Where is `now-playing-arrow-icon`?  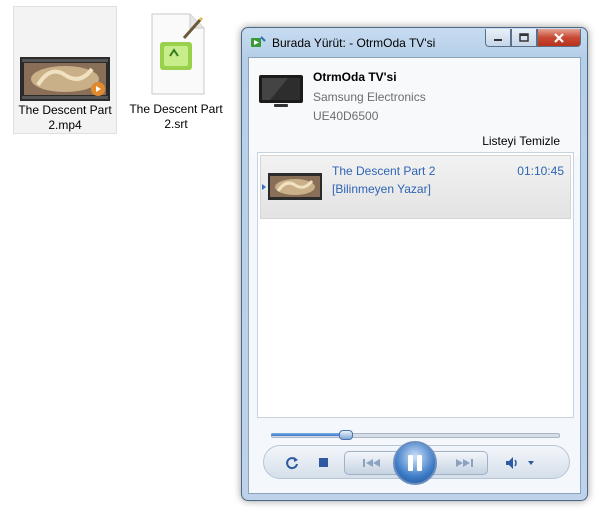
now-playing-arrow-icon is located at coordinates (264, 187).